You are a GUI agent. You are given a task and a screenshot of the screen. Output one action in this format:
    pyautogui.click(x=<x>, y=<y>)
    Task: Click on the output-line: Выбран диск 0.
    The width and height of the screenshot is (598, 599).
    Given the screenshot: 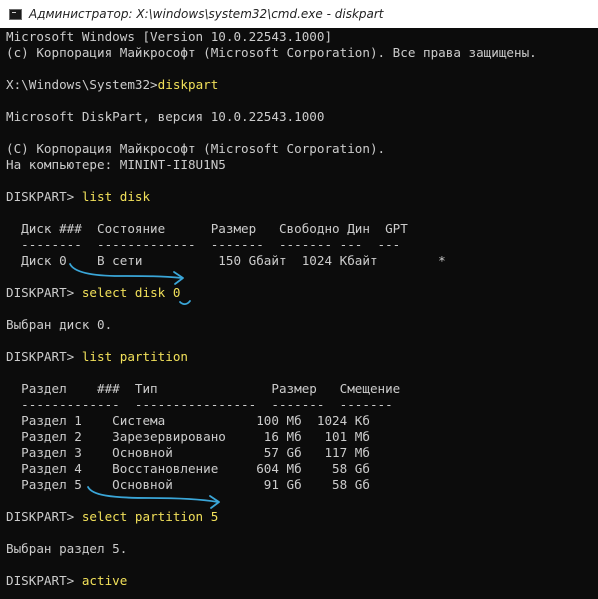 What is the action you would take?
    pyautogui.click(x=59, y=324)
    